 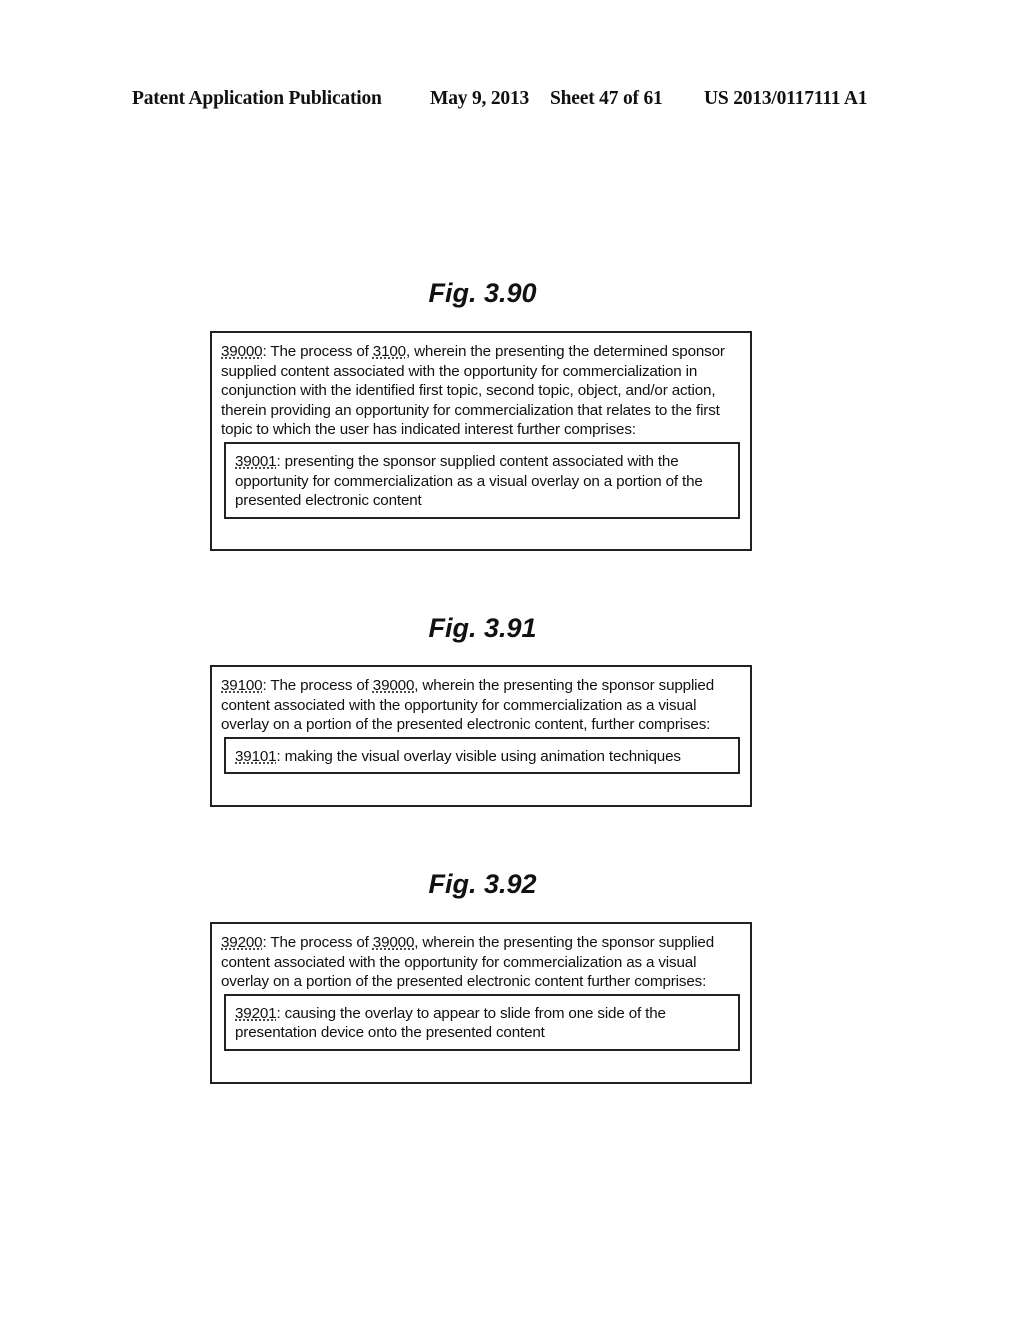 What do you see at coordinates (482, 293) in the screenshot?
I see `figure-title: Fig. 3.90` at bounding box center [482, 293].